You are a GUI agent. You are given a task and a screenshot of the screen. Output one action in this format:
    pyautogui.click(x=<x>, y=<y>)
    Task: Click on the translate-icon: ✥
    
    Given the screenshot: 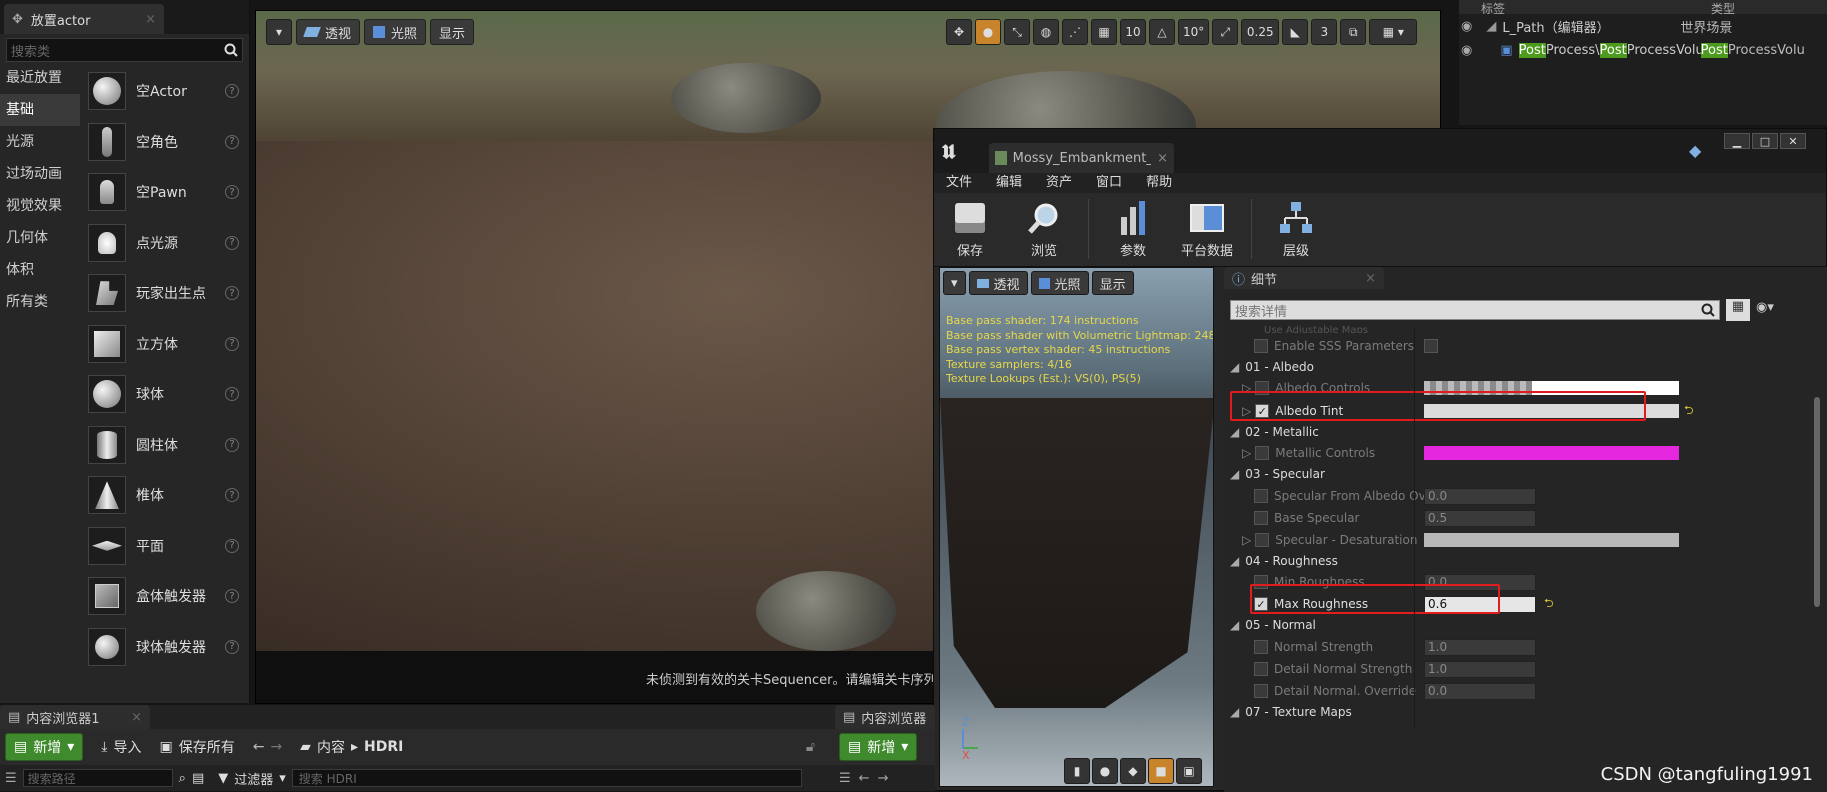 What is the action you would take?
    pyautogui.click(x=959, y=32)
    